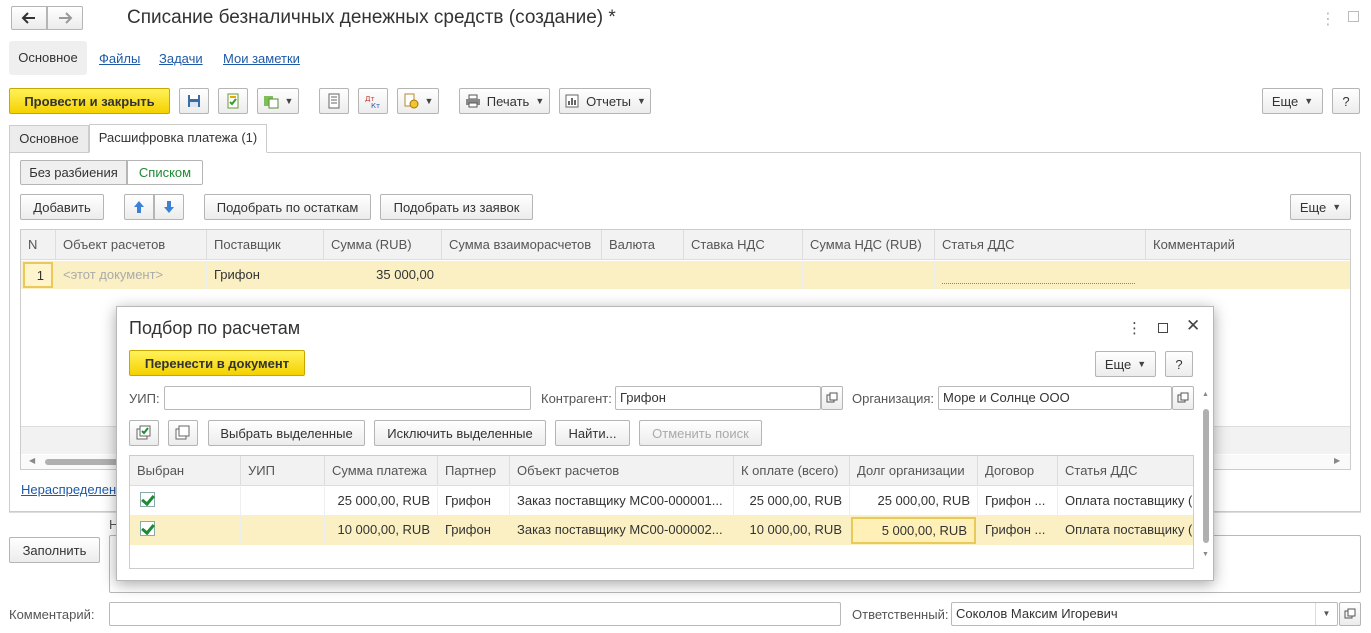 This screenshot has height=633, width=1371. What do you see at coordinates (792, 501) in the screenshot?
I see `row-to-pay: 25 000,00, RUB` at bounding box center [792, 501].